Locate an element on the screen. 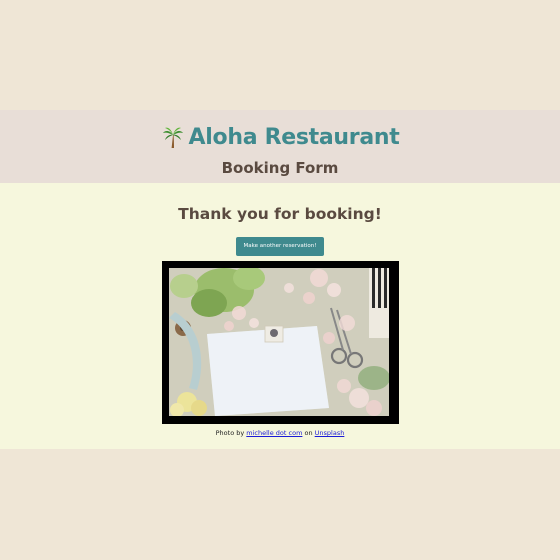 The height and width of the screenshot is (560, 560). thank-you-heading: Thank you for booking! is located at coordinates (280, 214).